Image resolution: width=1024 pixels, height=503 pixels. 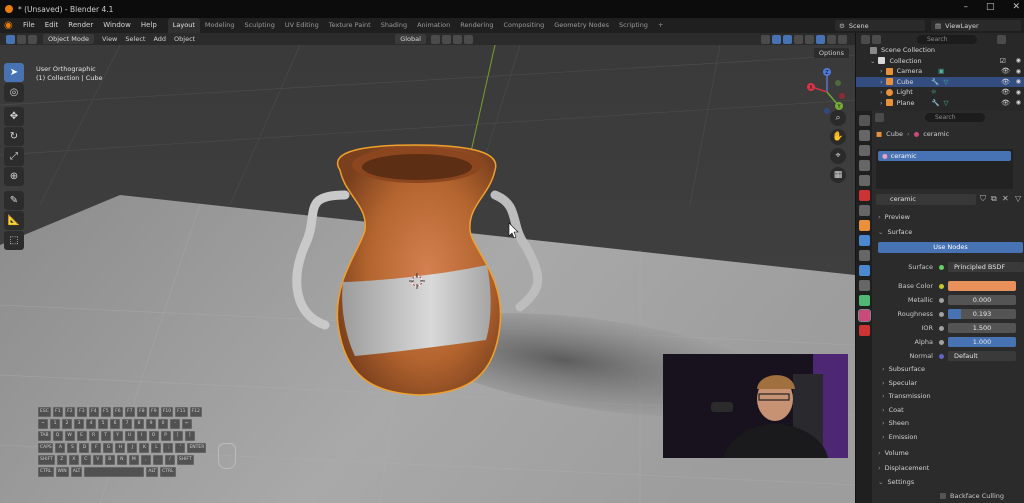 I want to click on select-box-tool: ➤, so click(x=14, y=72).